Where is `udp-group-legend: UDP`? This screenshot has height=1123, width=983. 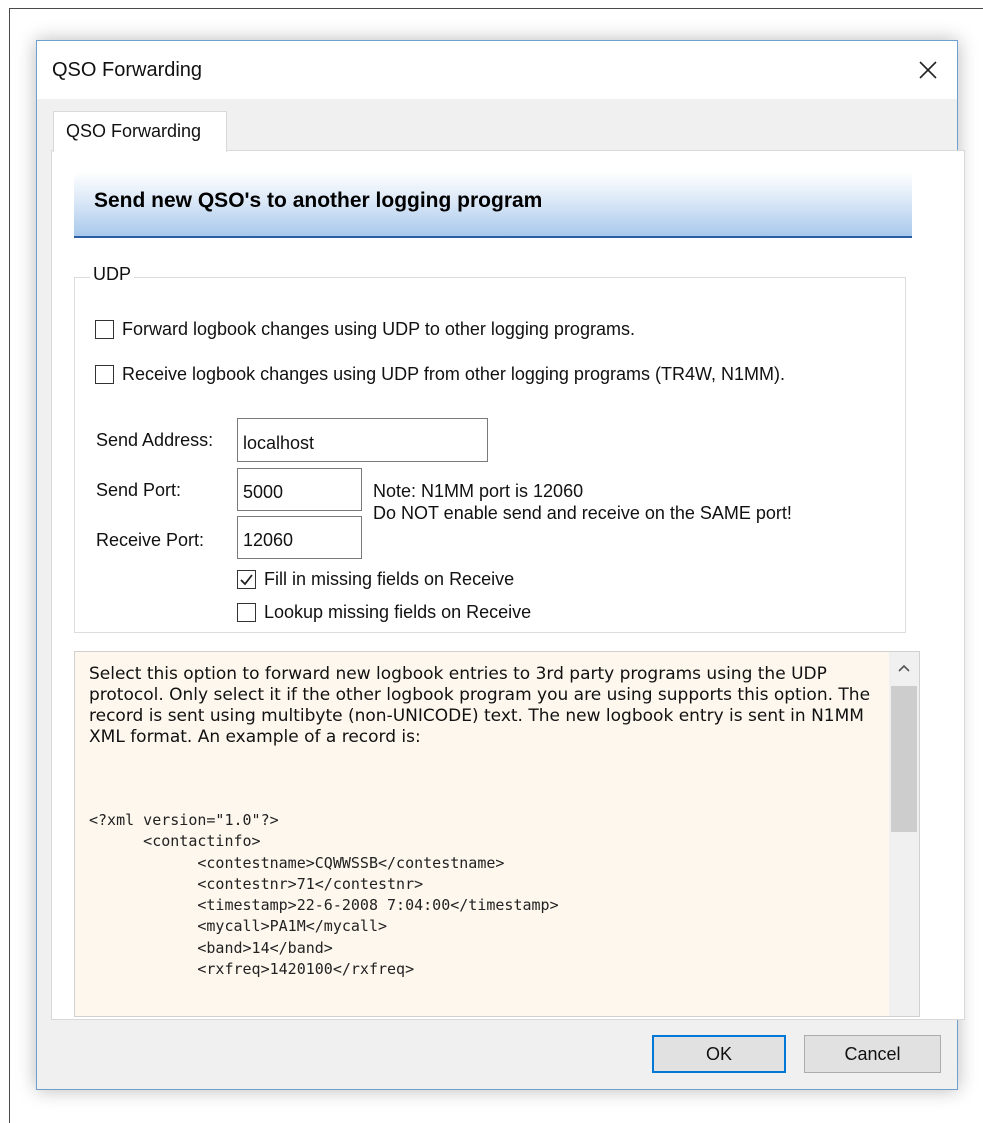 udp-group-legend: UDP is located at coordinates (112, 274).